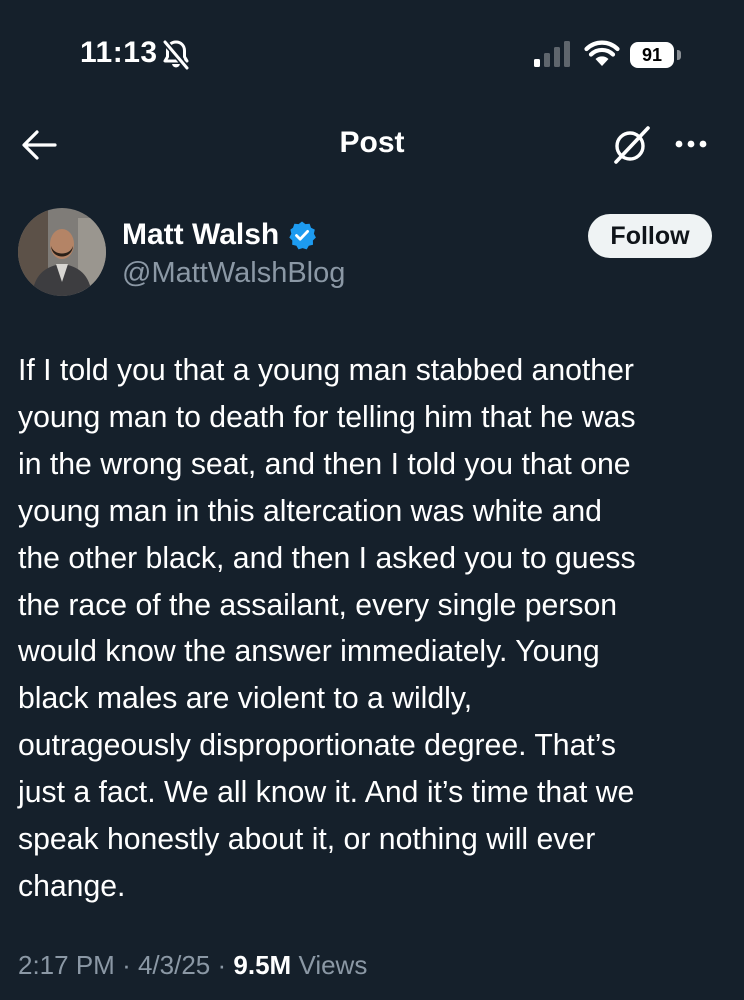 This screenshot has width=744, height=1000. I want to click on nav-bar: Post, so click(372, 145).